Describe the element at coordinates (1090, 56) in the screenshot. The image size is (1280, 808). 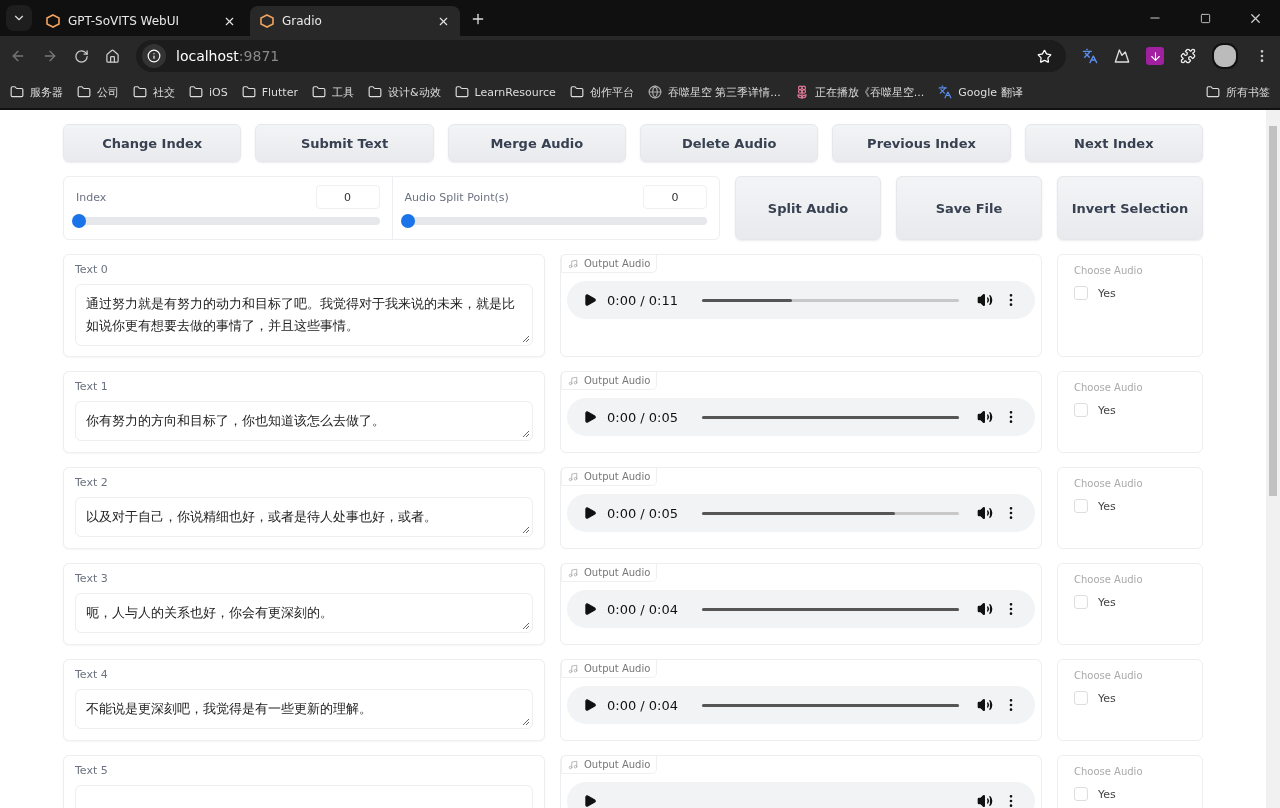
I see `translate-icon` at that location.